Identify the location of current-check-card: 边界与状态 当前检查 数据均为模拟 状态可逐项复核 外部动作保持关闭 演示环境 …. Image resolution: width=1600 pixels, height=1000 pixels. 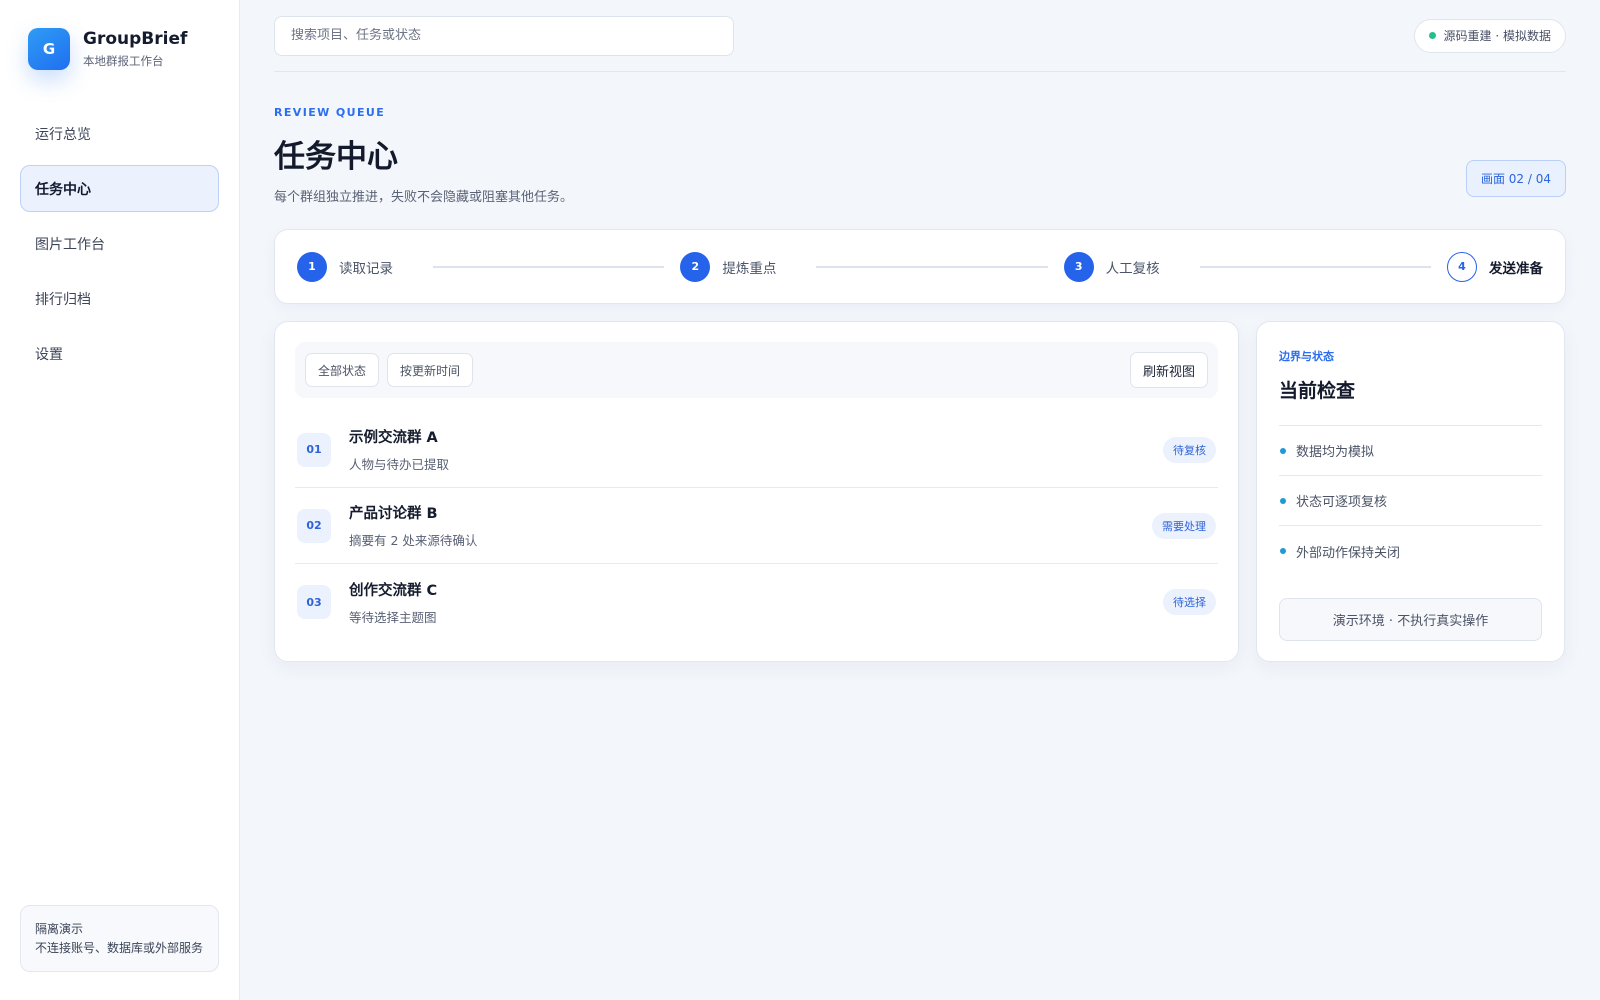
(1410, 491).